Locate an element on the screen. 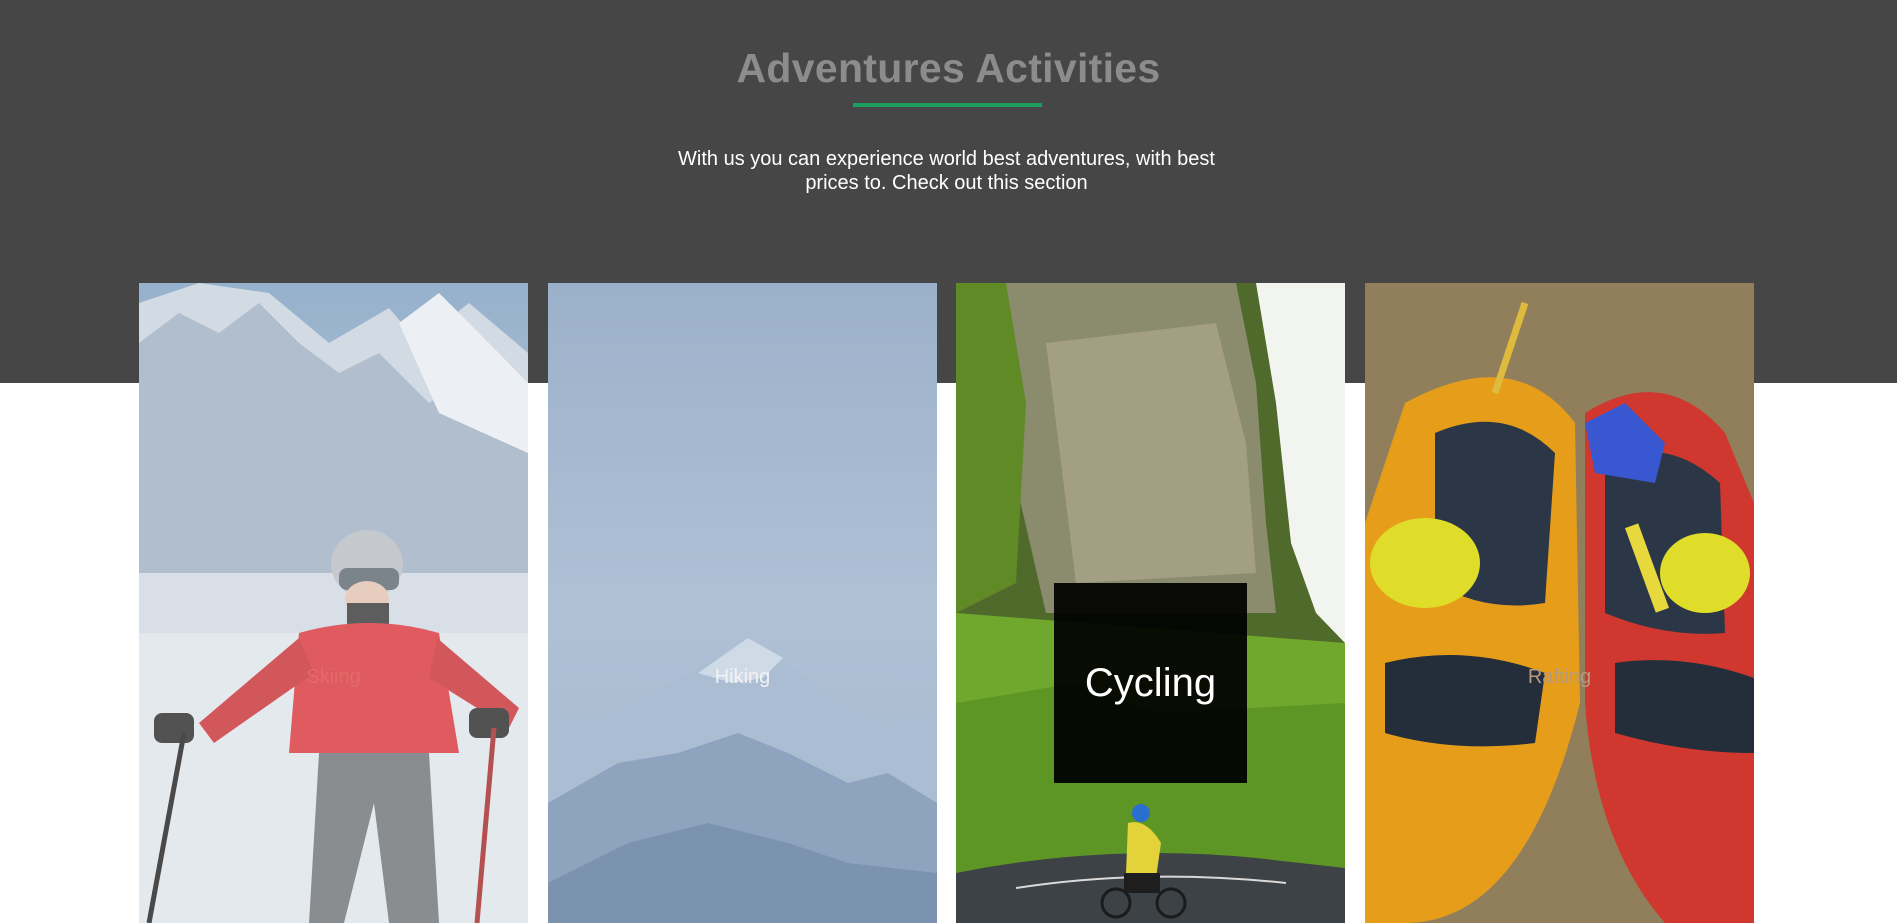 This screenshot has width=1897, height=923. rafting-image is located at coordinates (1559, 603).